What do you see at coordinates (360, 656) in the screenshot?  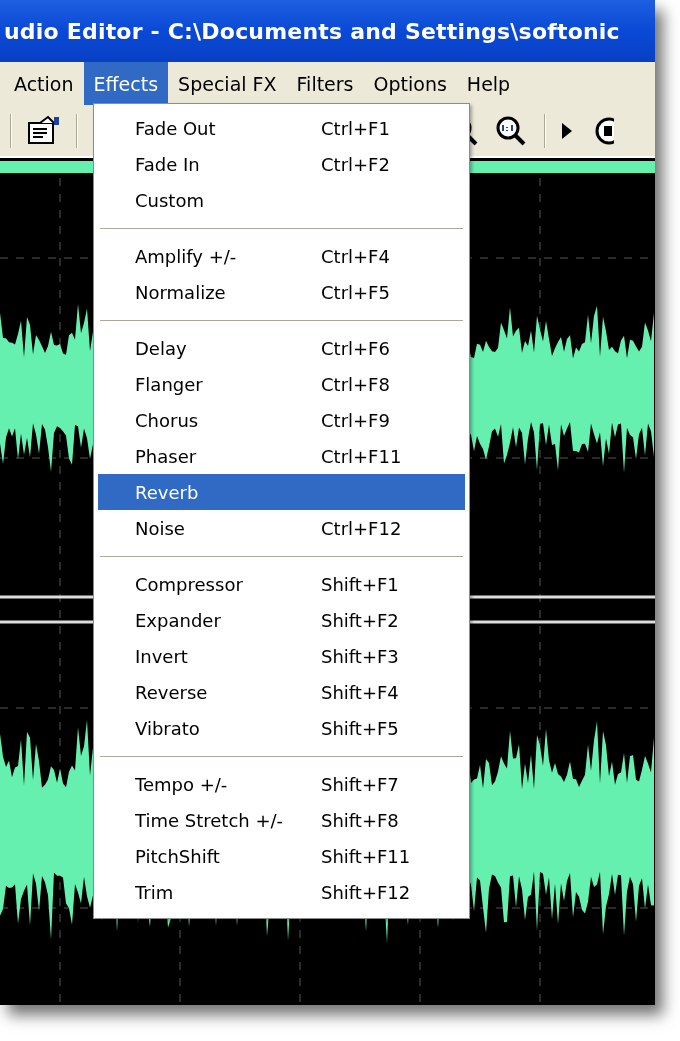 I see `shortcut-label: Shift+F3` at bounding box center [360, 656].